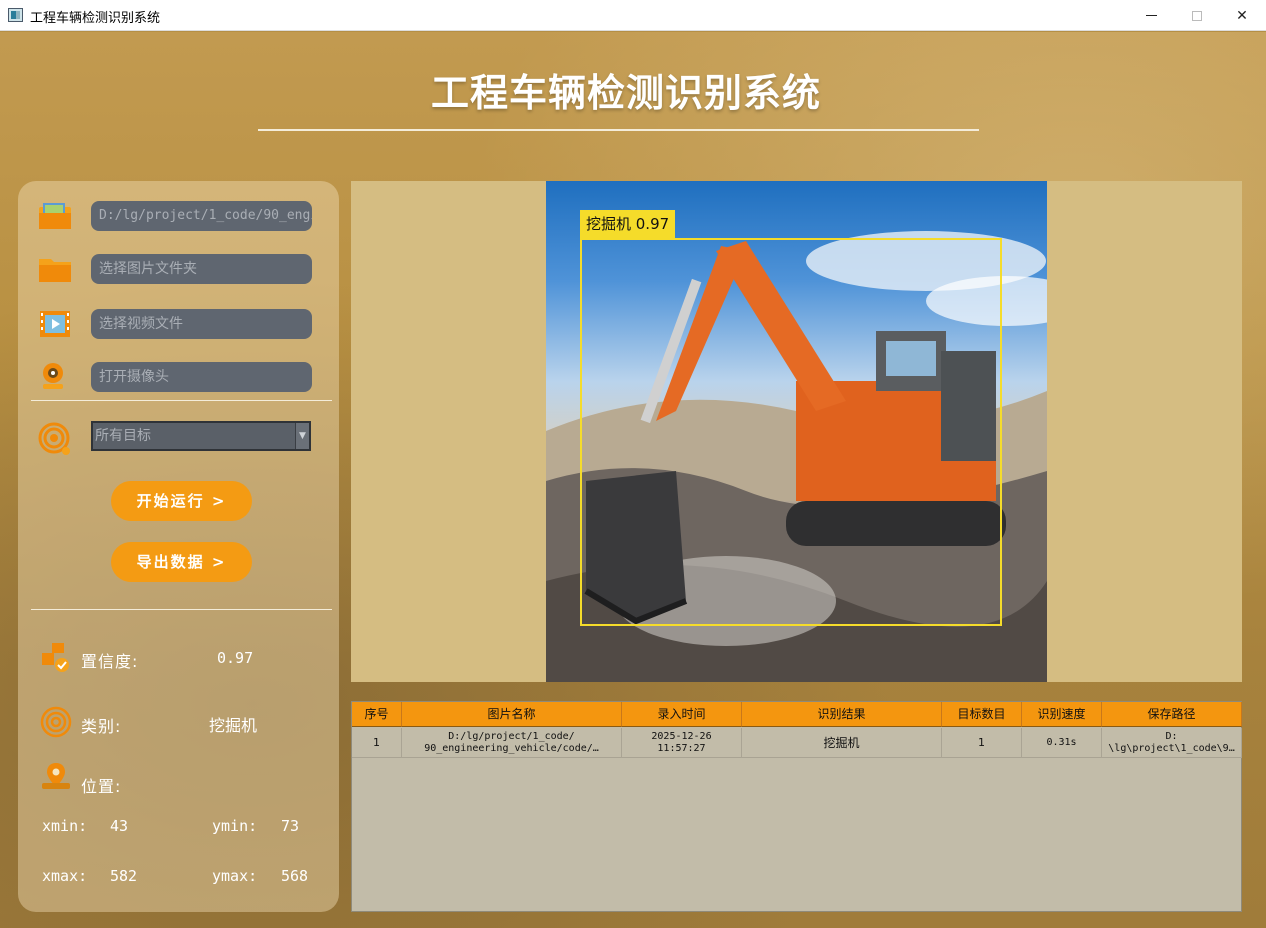  I want to click on page-title: 工程车辆检测识别系统, so click(625, 93).